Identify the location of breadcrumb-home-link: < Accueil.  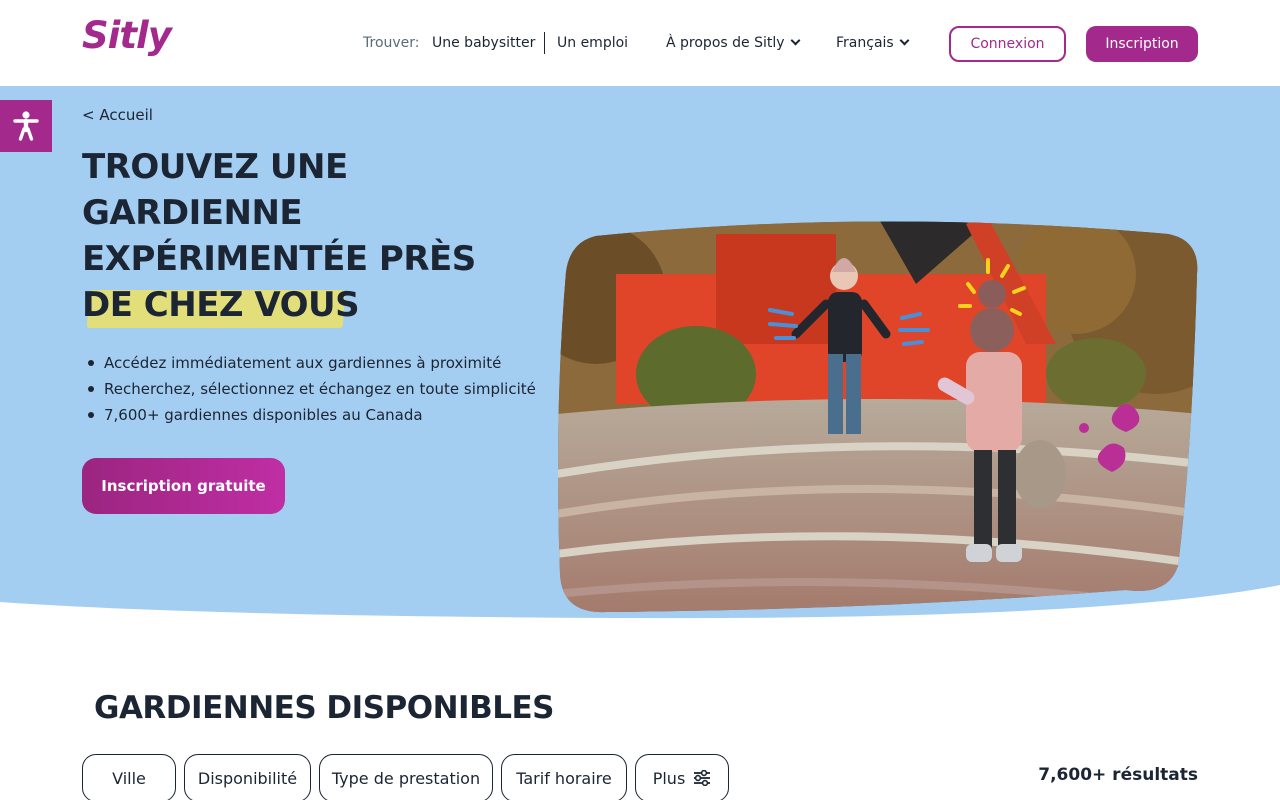
(117, 115).